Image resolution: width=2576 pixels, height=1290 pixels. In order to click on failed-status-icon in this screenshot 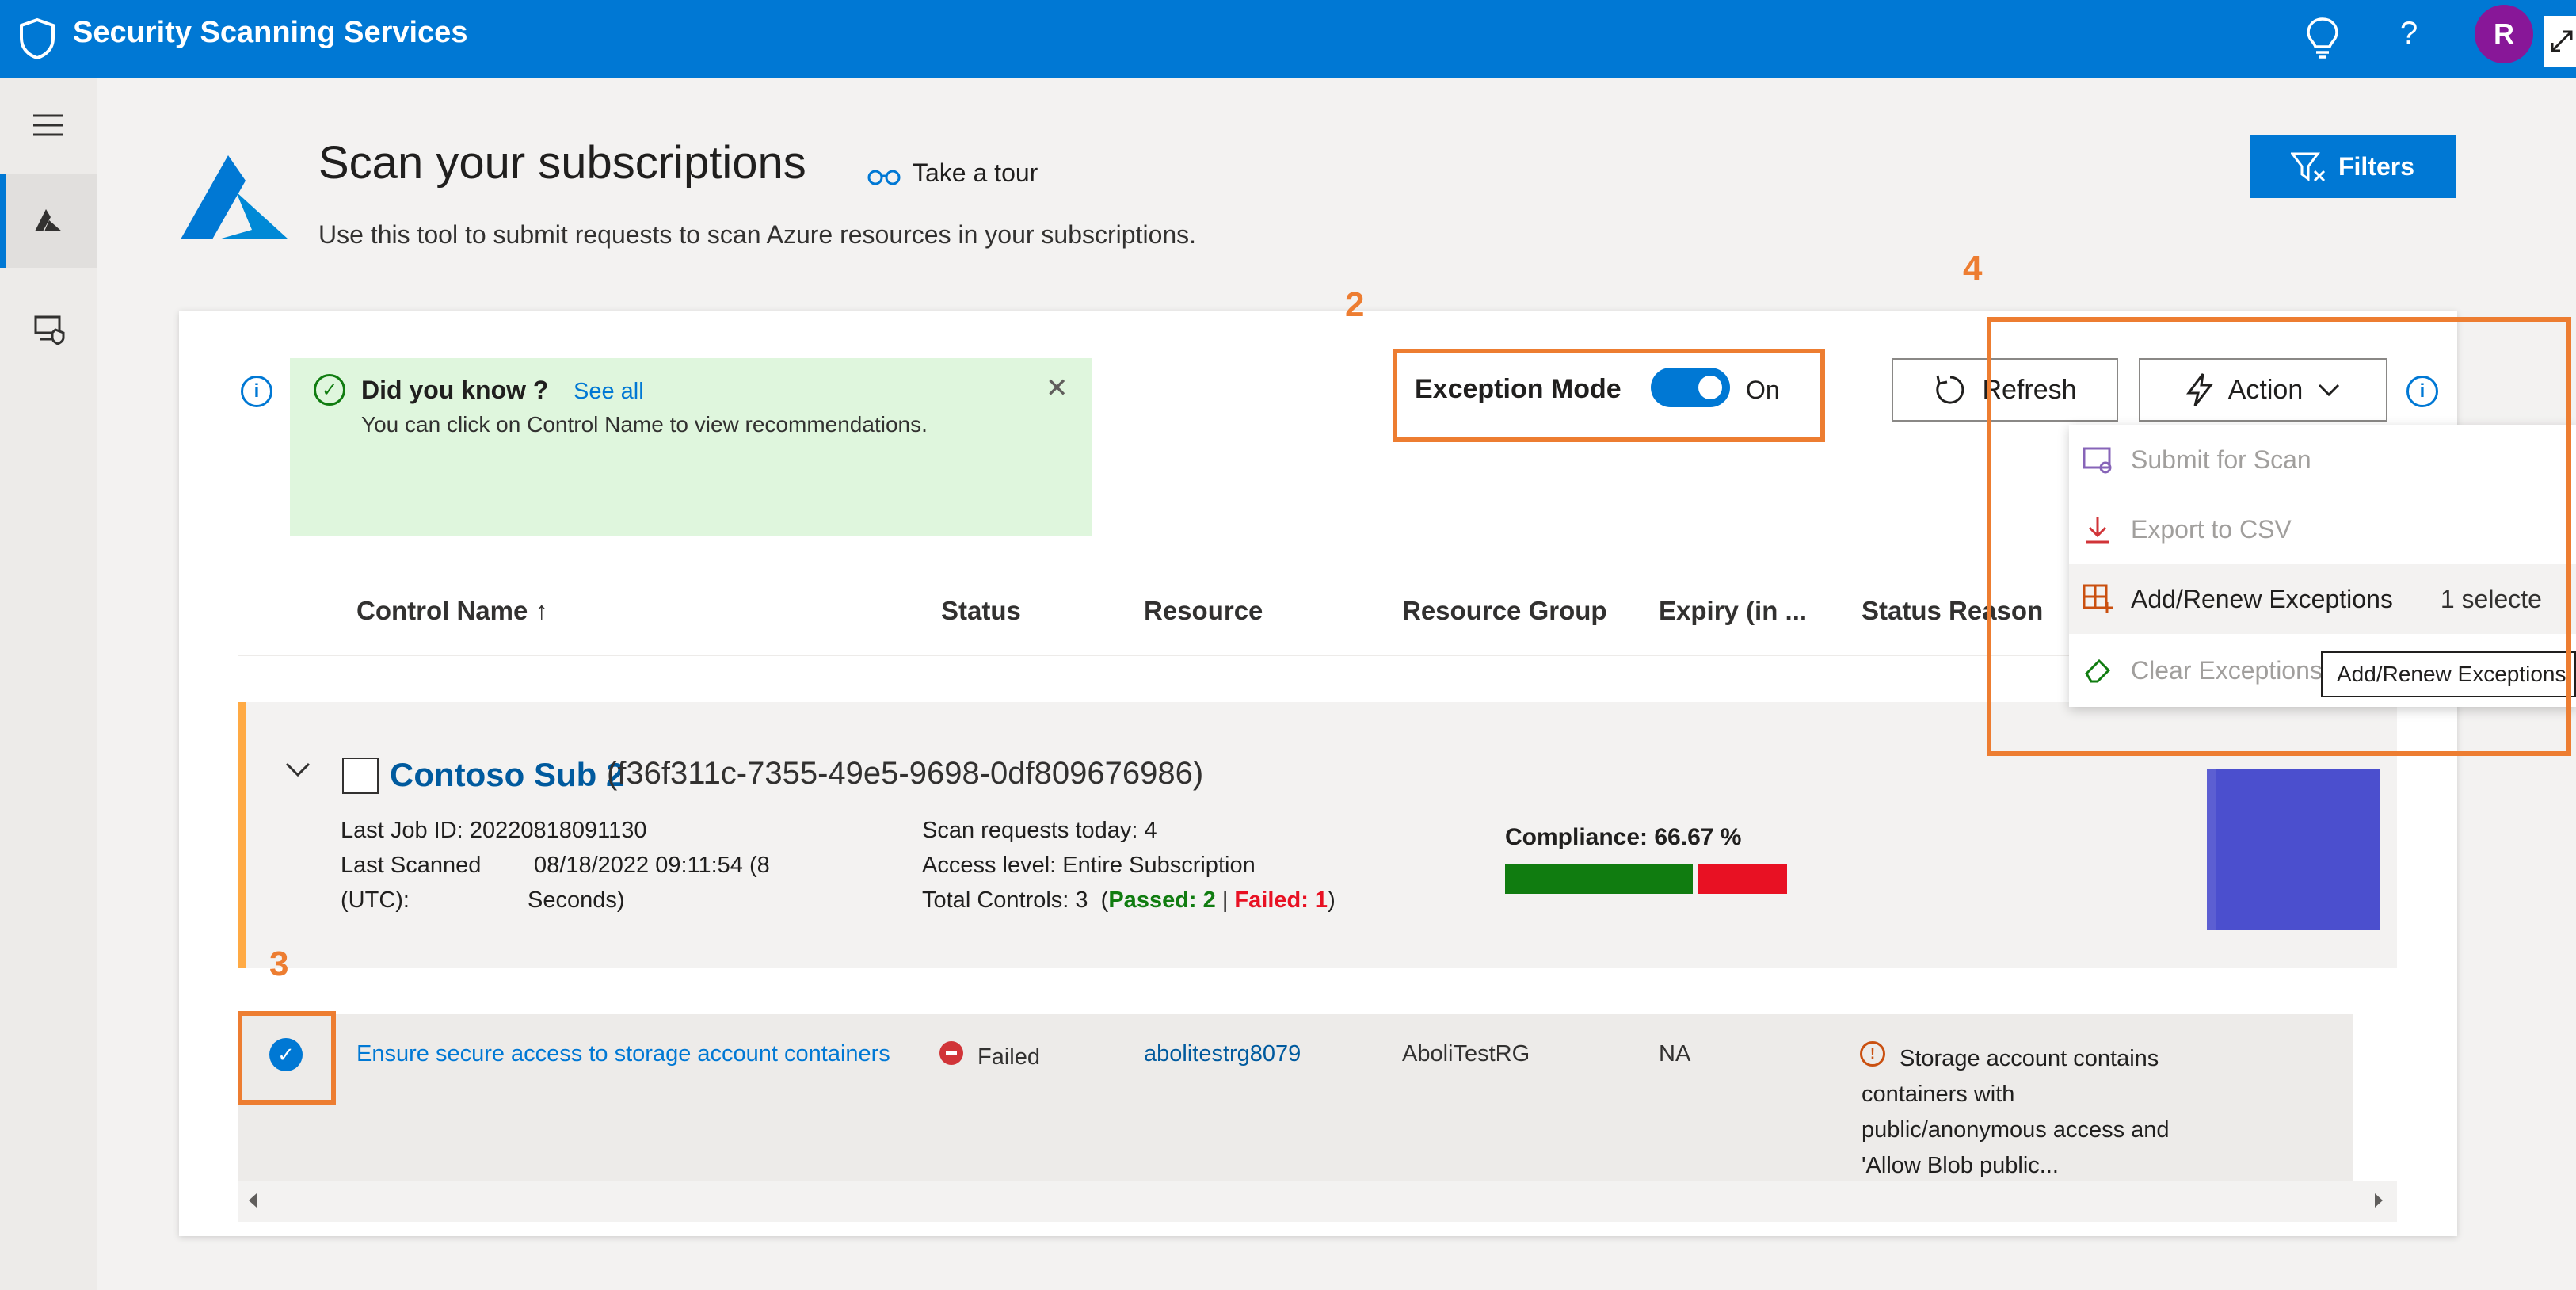, I will do `click(951, 1053)`.